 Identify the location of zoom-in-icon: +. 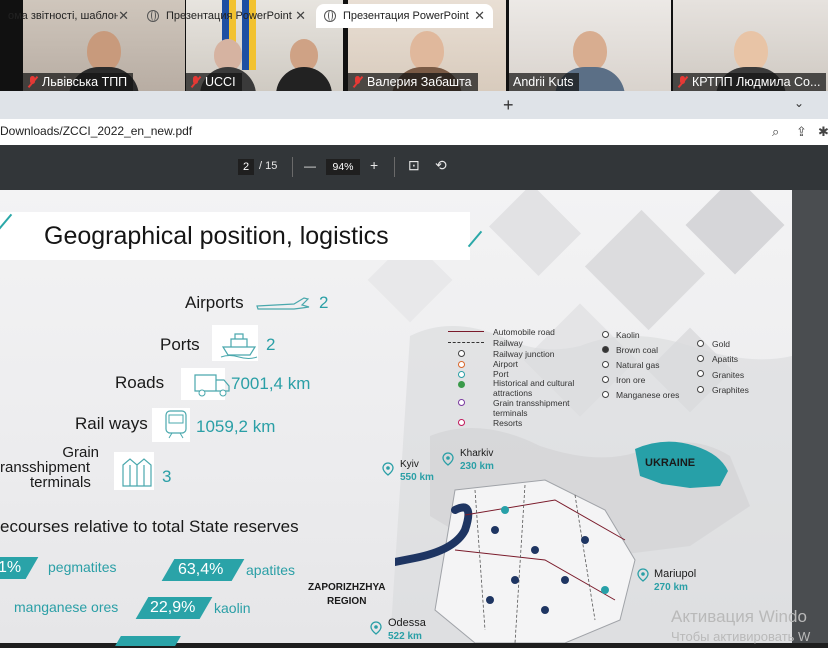
(374, 165).